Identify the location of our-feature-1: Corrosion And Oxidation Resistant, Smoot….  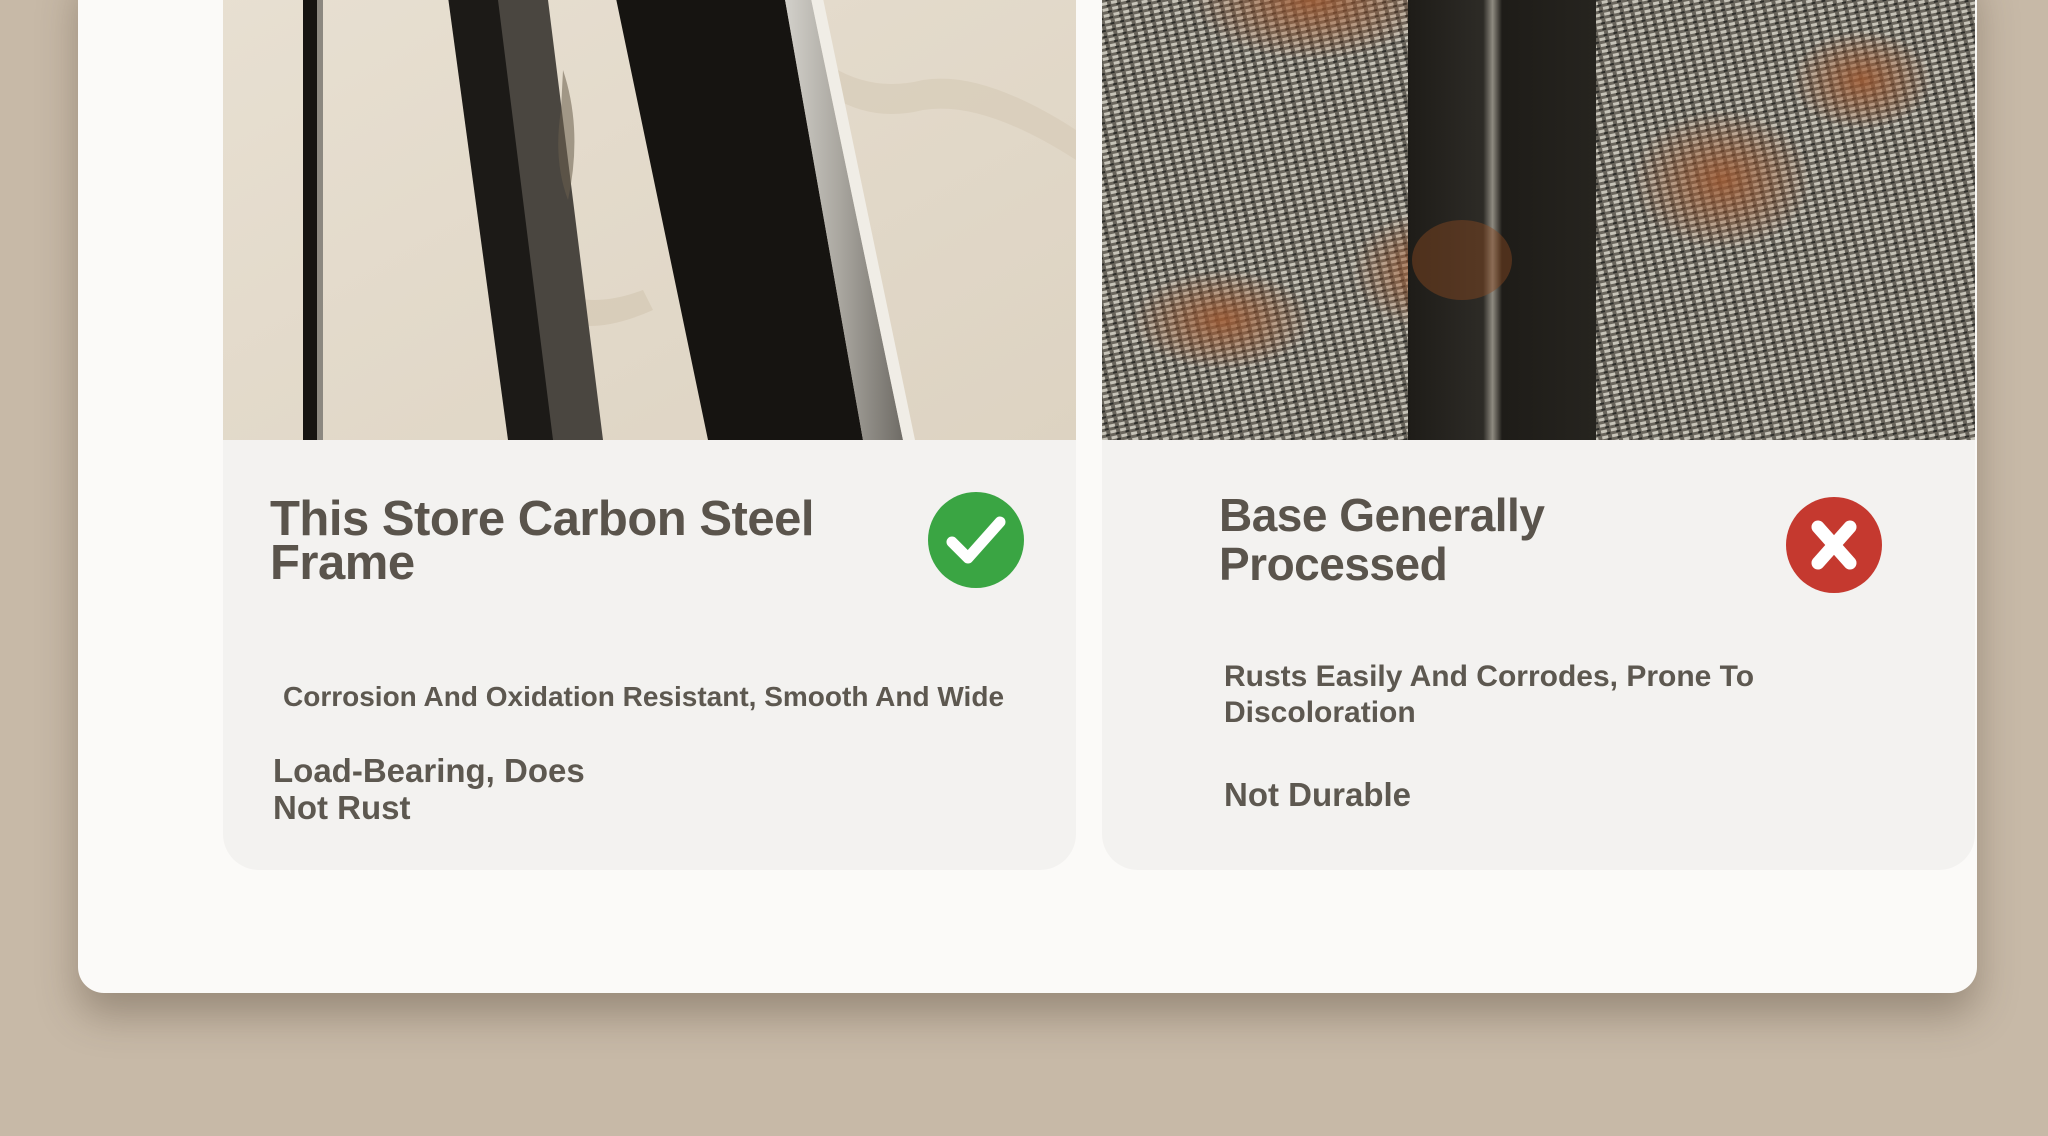
(644, 696).